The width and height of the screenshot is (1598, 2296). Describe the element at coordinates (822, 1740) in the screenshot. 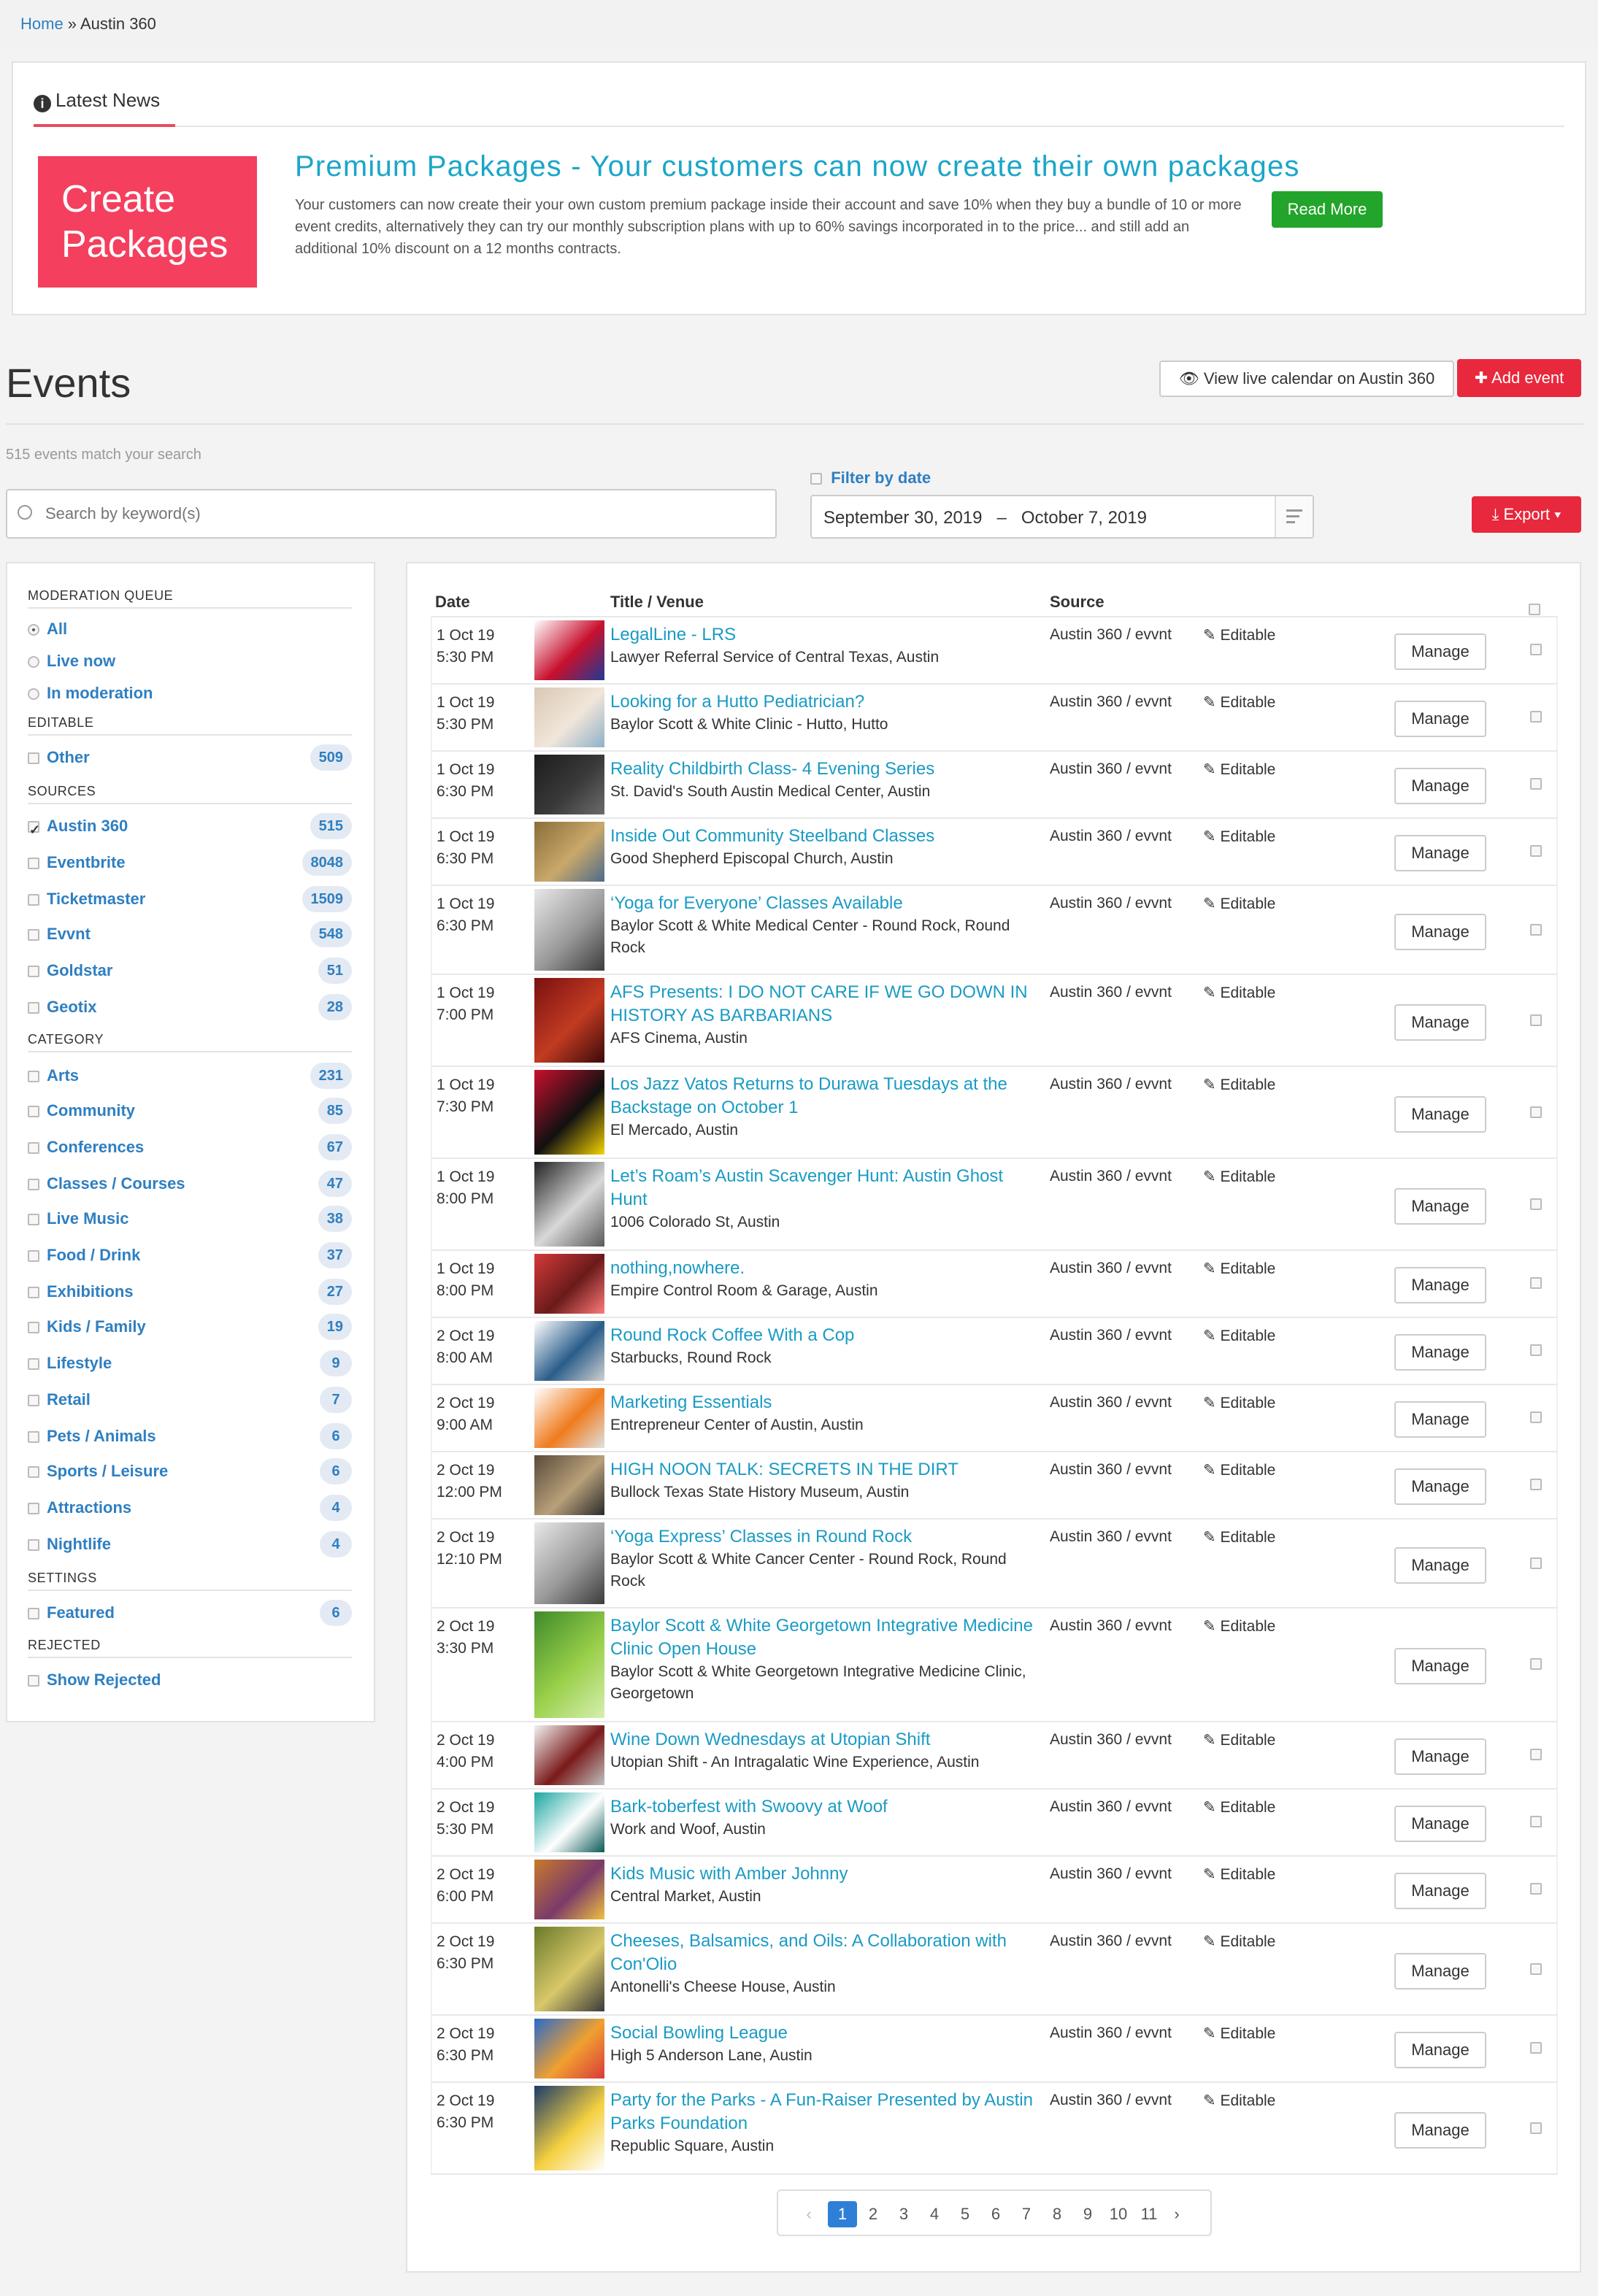

I see `event-title-link: Wine Down Wednesdays at Utopian Shift` at that location.